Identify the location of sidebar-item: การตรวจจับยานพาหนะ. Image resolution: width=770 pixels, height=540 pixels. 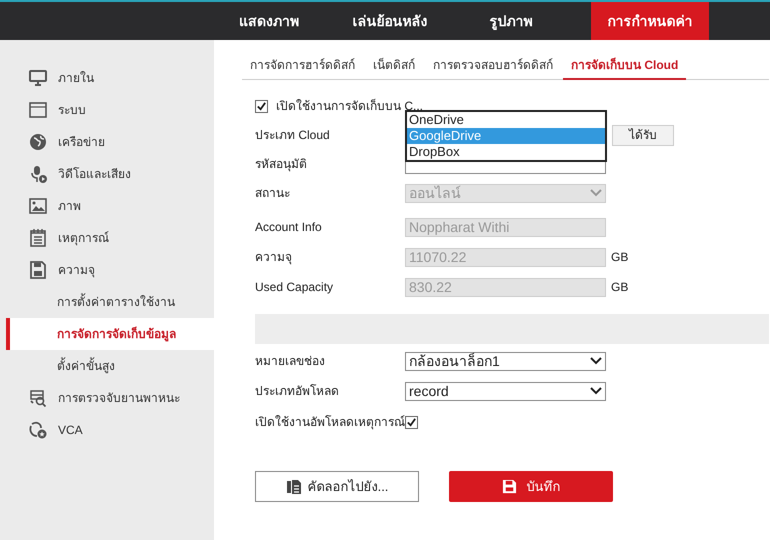
(107, 398).